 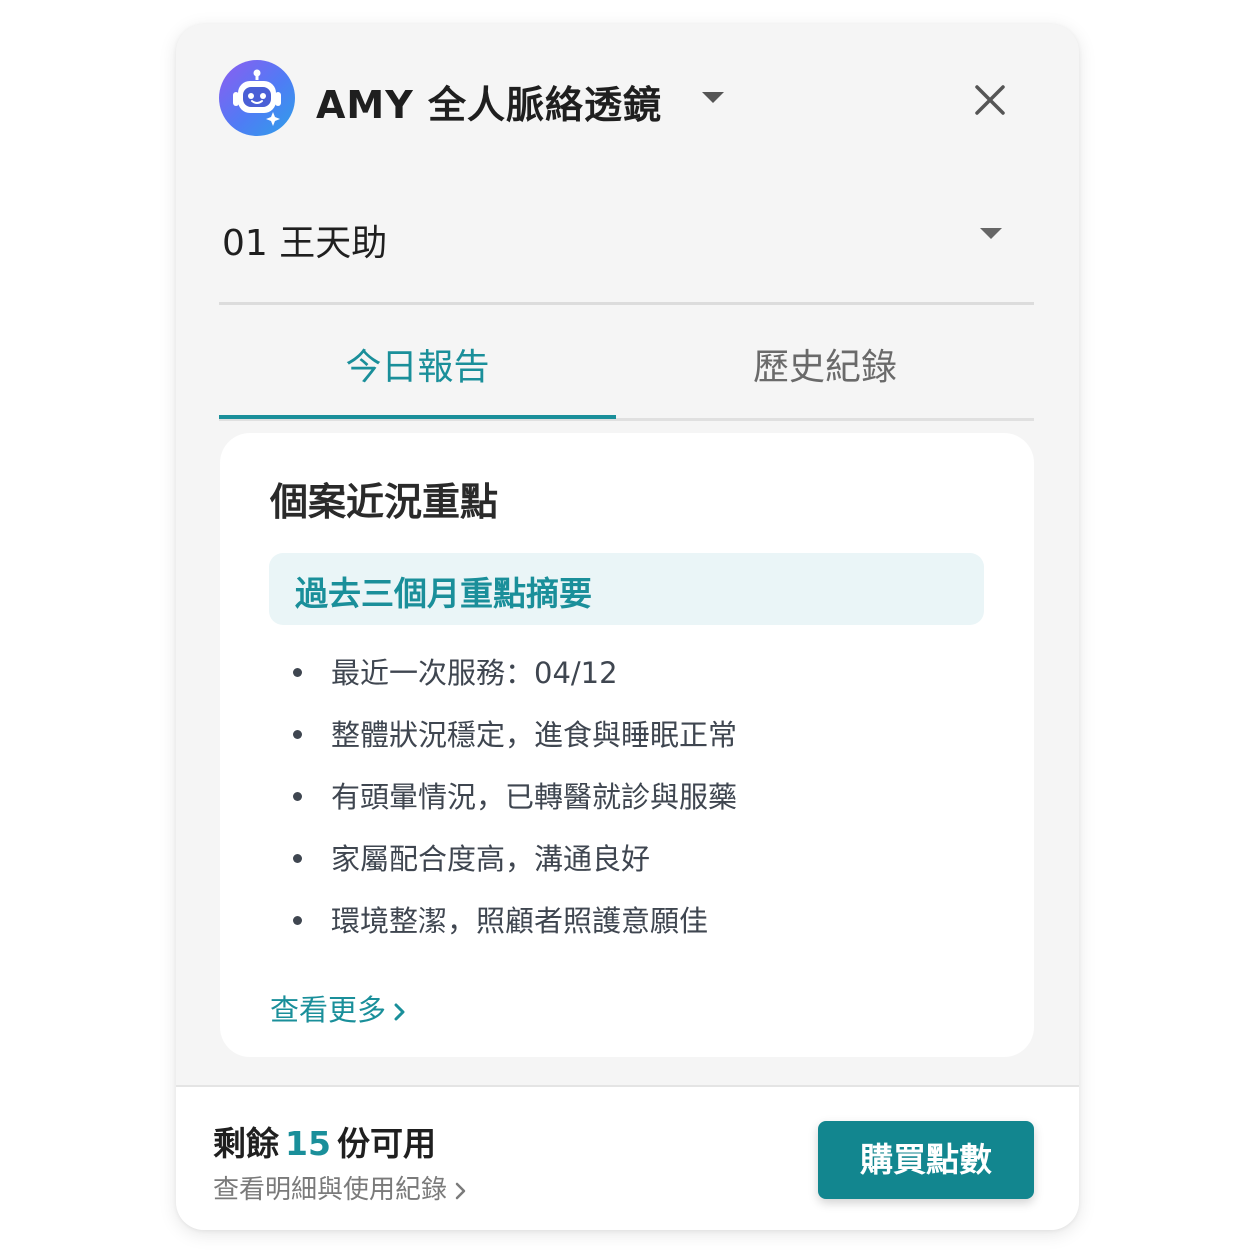 What do you see at coordinates (926, 1160) in the screenshot?
I see `buy-points-button: 購買點數` at bounding box center [926, 1160].